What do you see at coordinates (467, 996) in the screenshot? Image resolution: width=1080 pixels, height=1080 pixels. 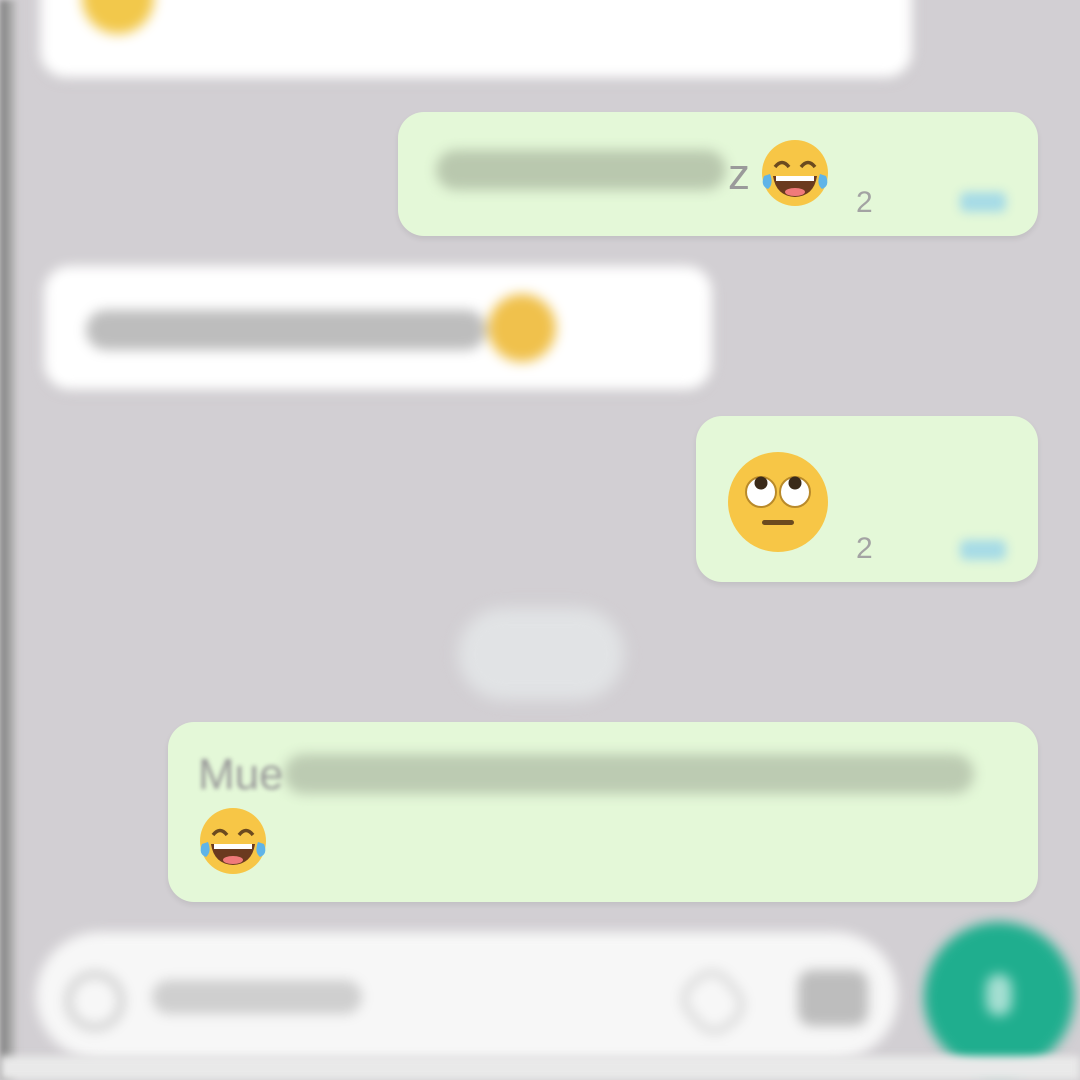 I see `message-input-bar` at bounding box center [467, 996].